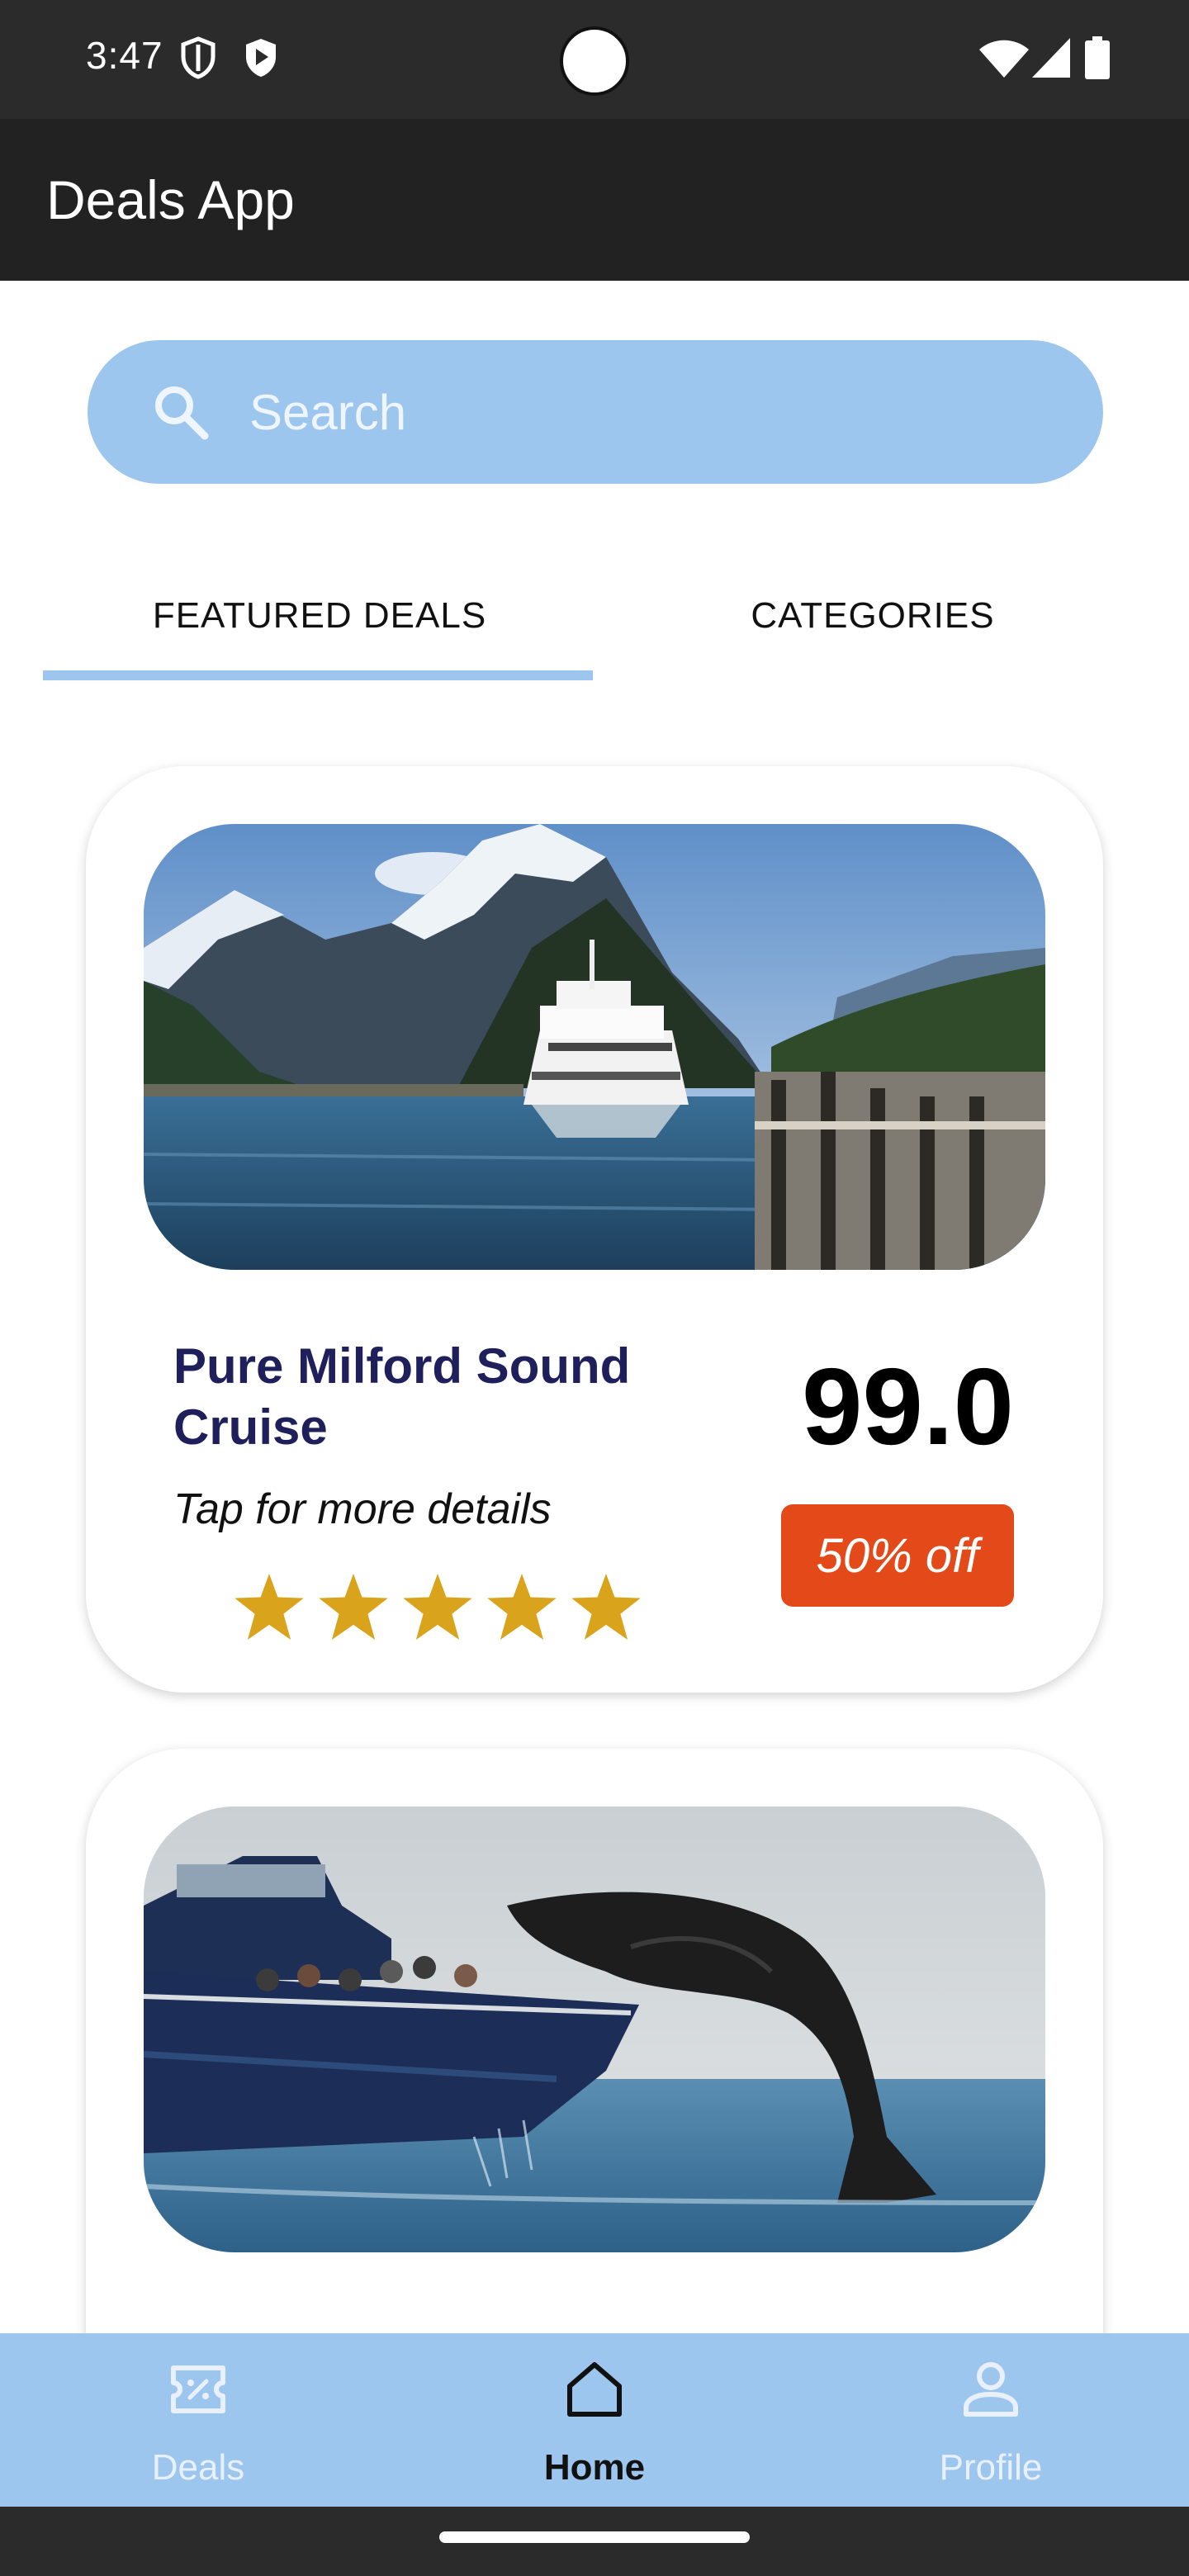  I want to click on deal-ticket-icon, so click(198, 2389).